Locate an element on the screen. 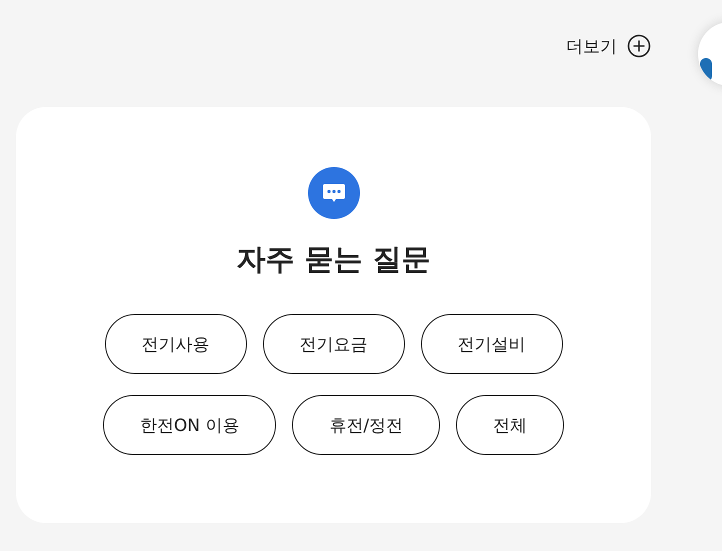 This screenshot has height=551, width=722. category-button: 전기요금 is located at coordinates (333, 344).